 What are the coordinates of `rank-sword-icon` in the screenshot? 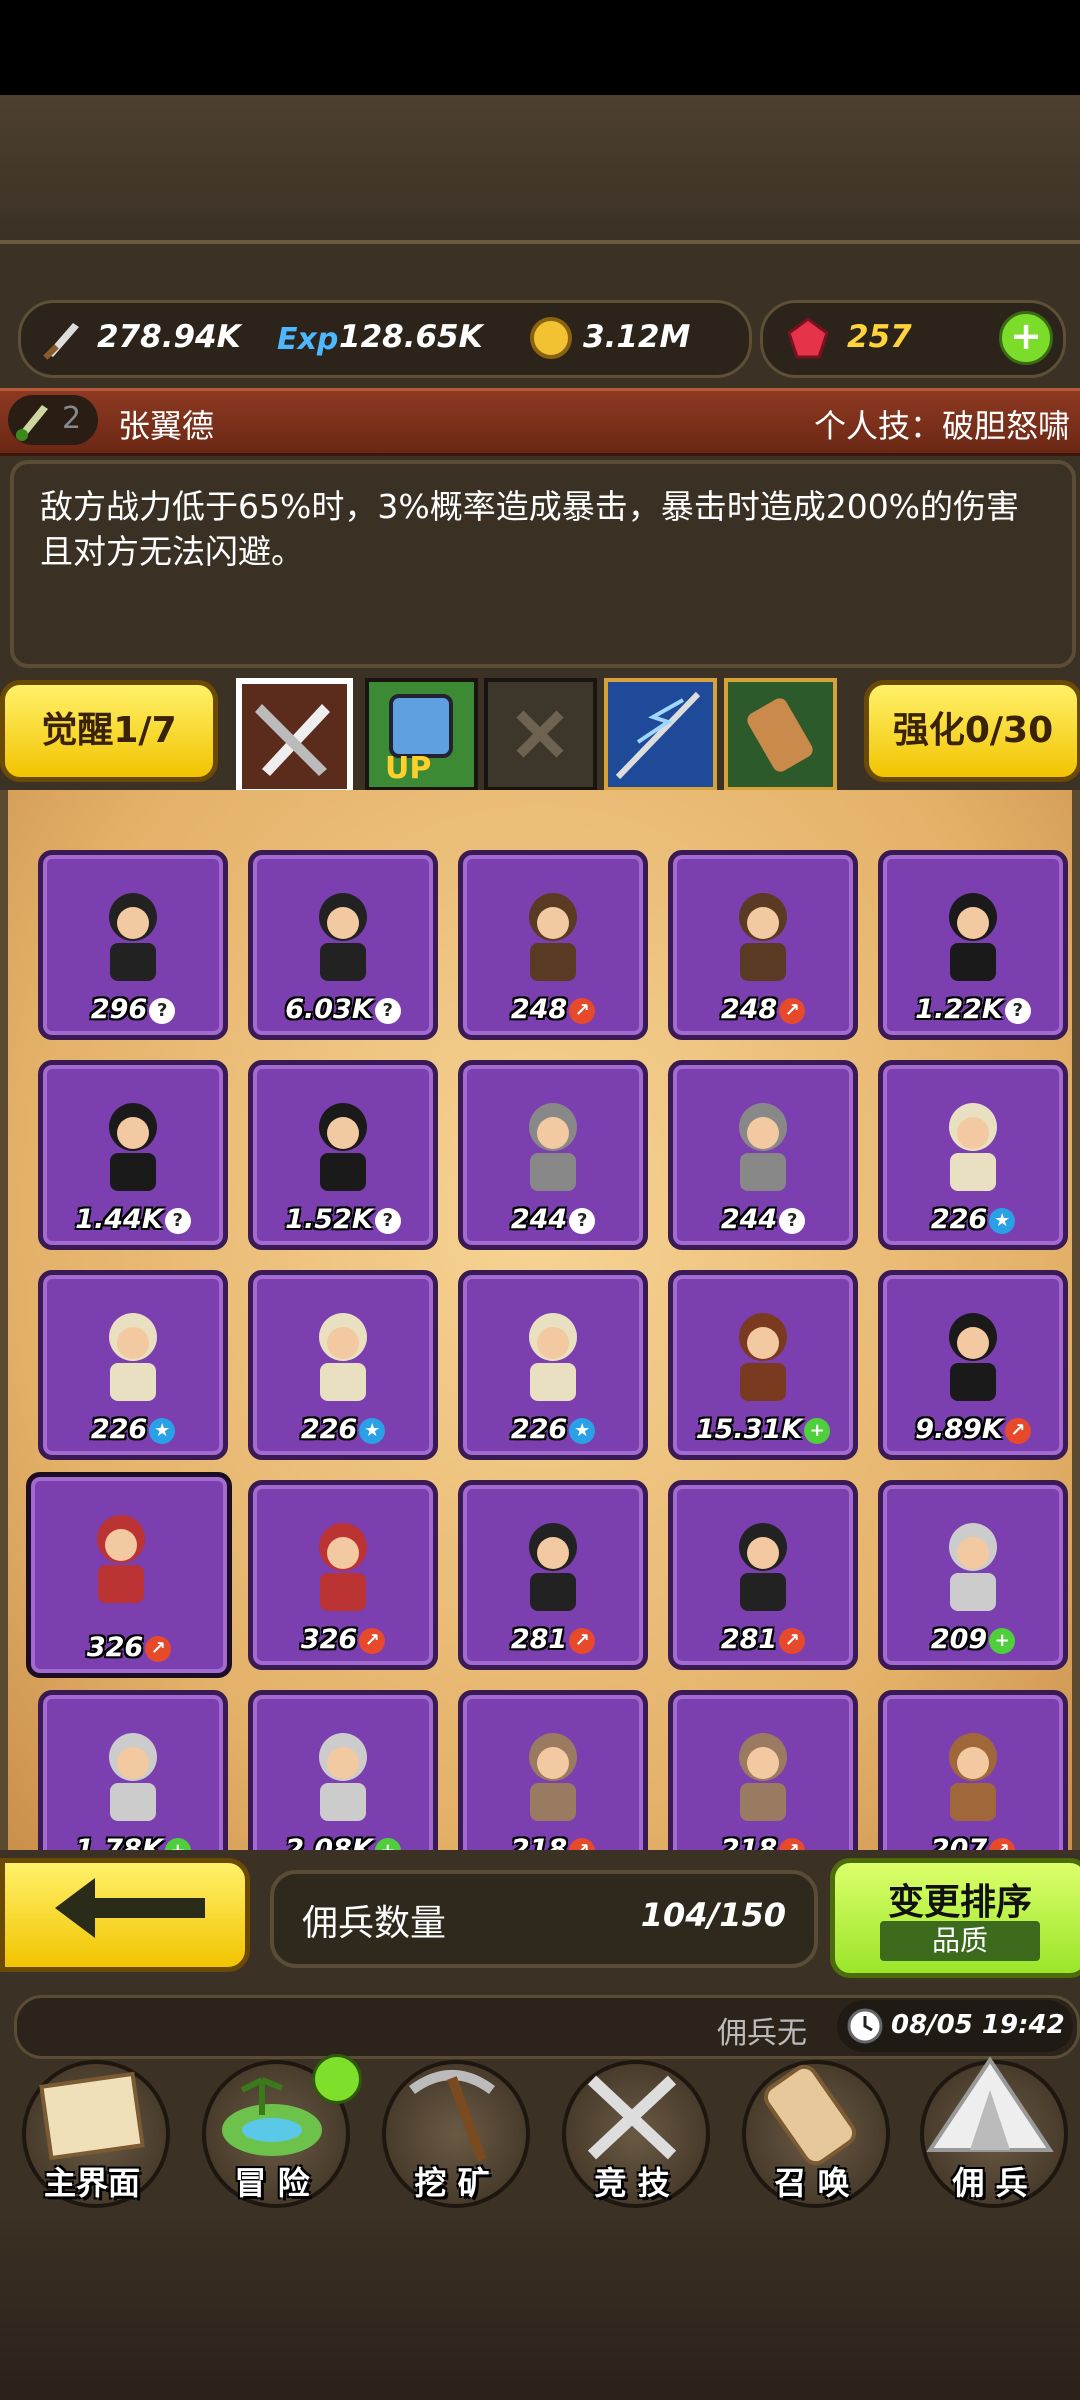 It's located at (32, 423).